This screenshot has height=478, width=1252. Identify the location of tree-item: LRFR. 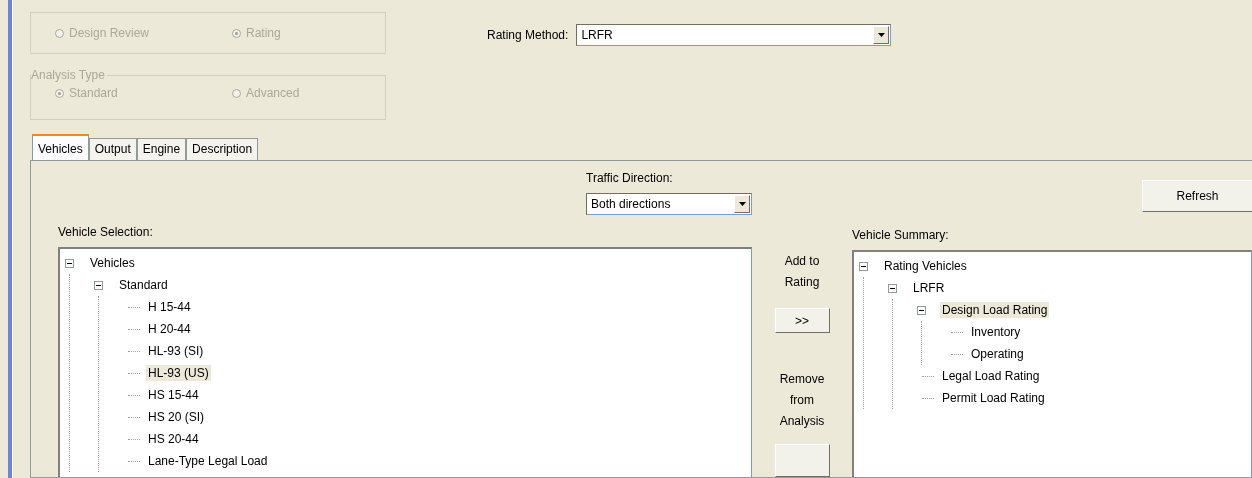
(929, 288).